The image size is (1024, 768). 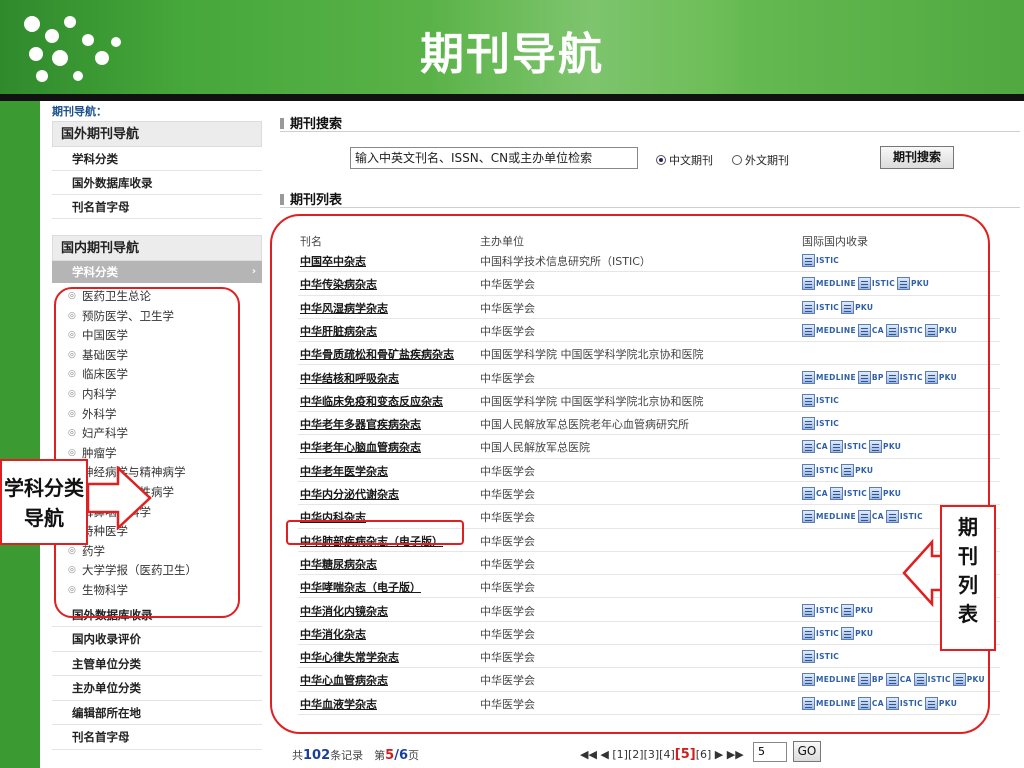 I want to click on right-arrow-icon, so click(x=119, y=498).